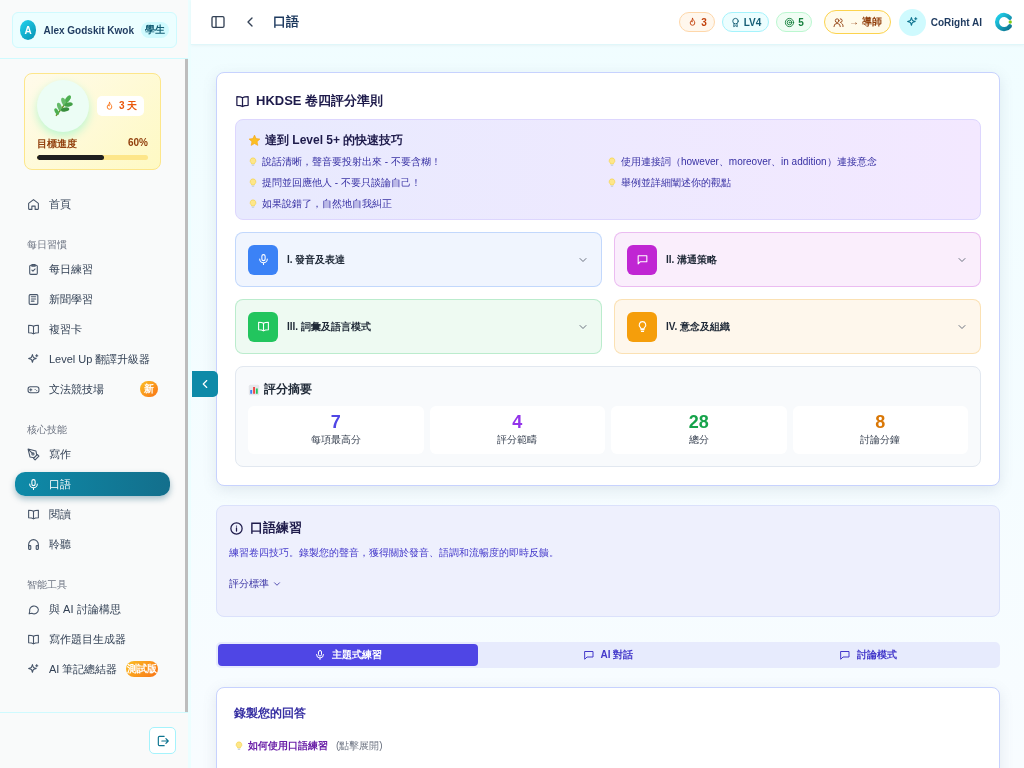 This screenshot has width=1024, height=768. I want to click on info-icon, so click(236, 528).